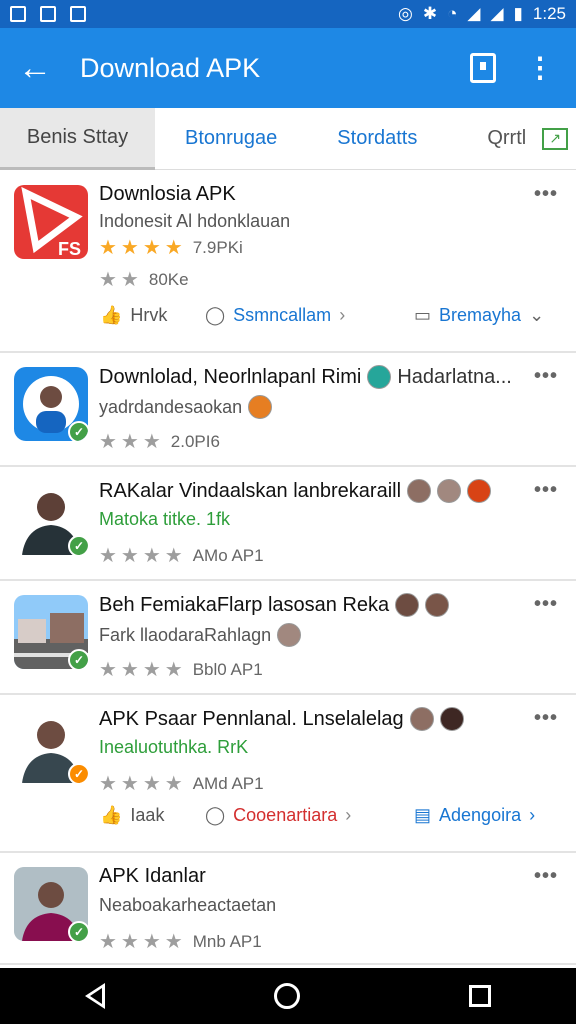 The image size is (576, 1024). Describe the element at coordinates (423, 814) in the screenshot. I see `list-icon: ▤` at that location.